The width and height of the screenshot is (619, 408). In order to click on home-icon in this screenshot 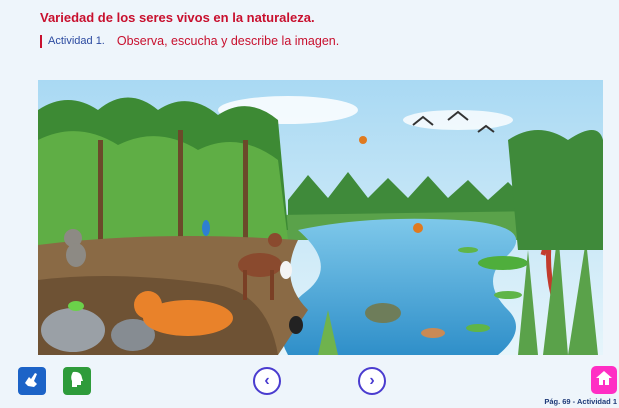, I will do `click(604, 380)`.